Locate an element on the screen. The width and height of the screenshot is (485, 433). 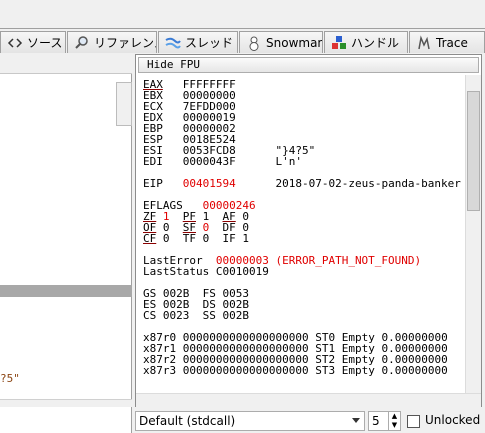
tab-references: リファレンス is located at coordinates (112, 42).